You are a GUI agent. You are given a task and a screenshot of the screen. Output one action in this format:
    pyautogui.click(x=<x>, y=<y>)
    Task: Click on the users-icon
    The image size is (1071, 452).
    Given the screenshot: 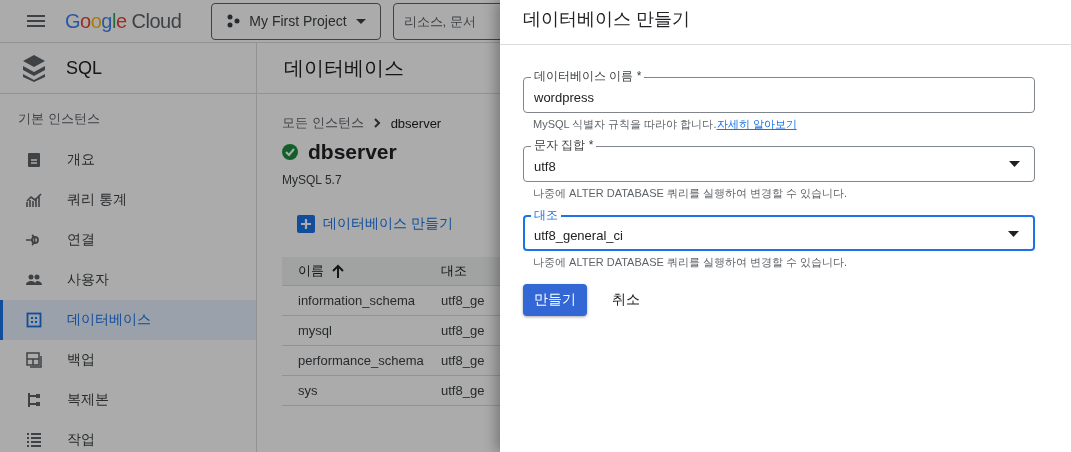 What is the action you would take?
    pyautogui.click(x=34, y=280)
    